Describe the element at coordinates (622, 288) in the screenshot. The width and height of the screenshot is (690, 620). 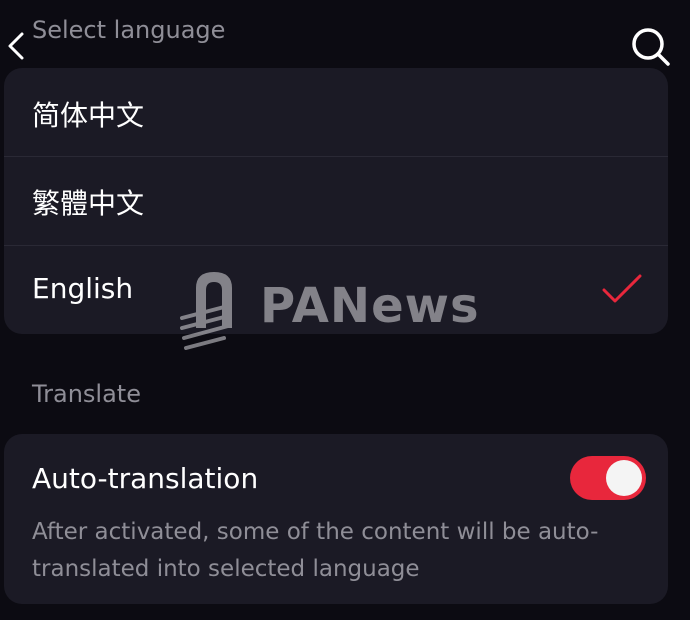
I see `checkmark-icon` at that location.